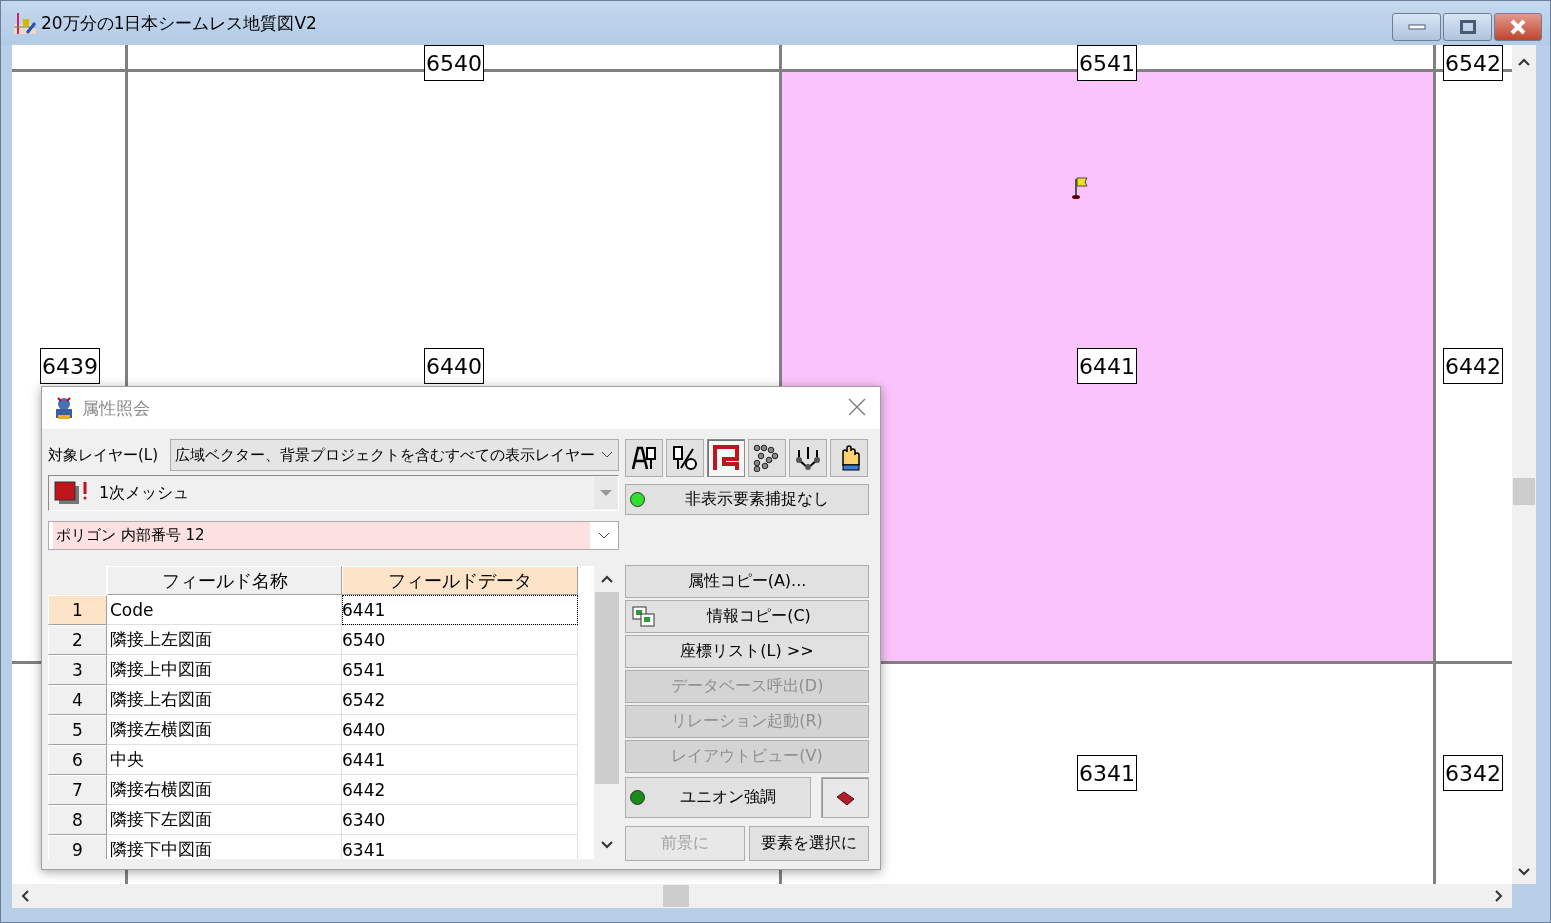 This screenshot has height=923, width=1551. I want to click on polygon-tool-icon, so click(726, 458).